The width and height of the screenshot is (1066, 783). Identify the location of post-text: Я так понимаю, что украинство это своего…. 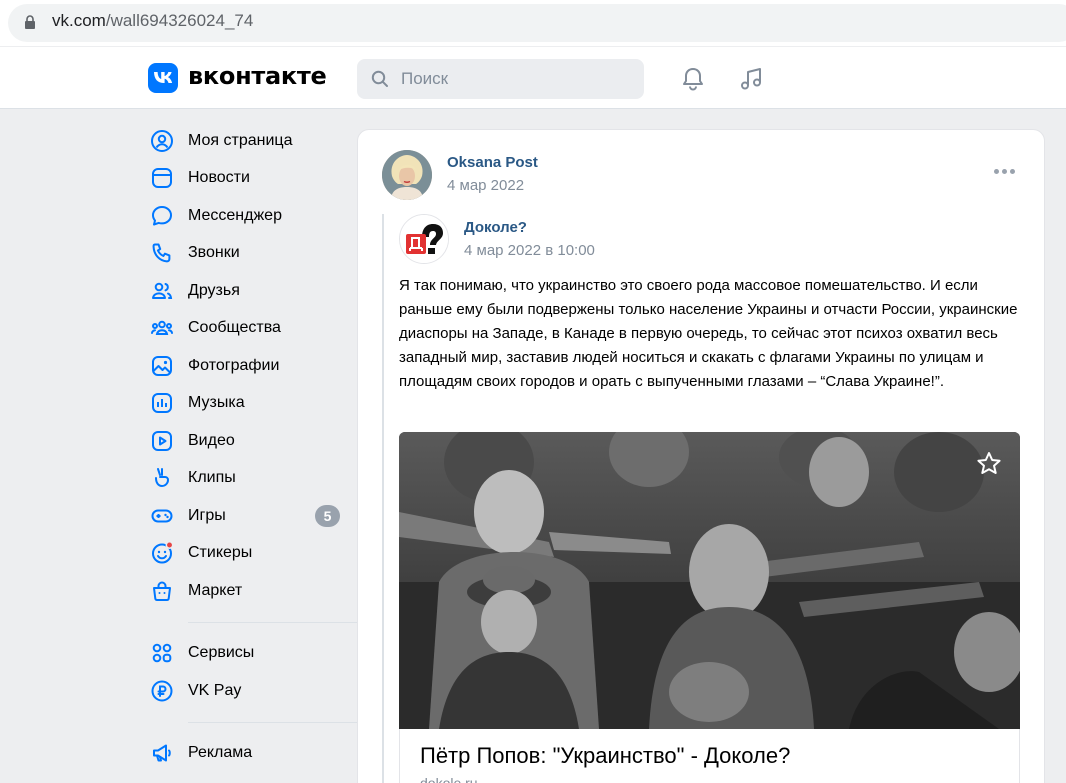
(708, 333).